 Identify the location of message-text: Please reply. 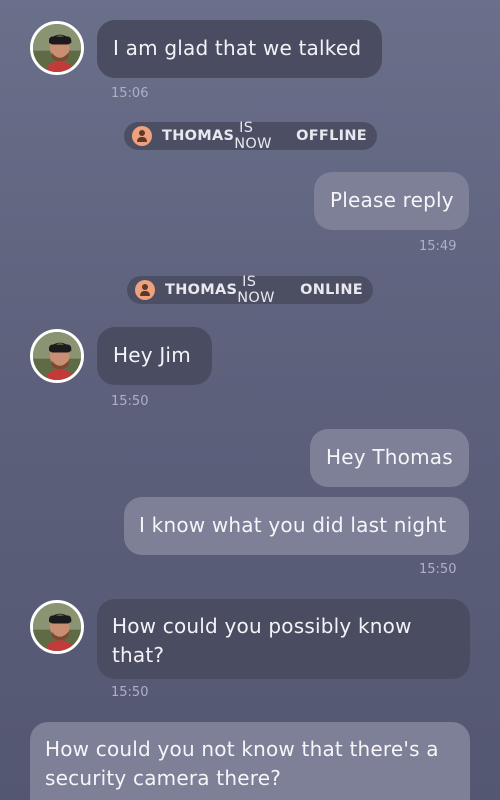
(392, 200).